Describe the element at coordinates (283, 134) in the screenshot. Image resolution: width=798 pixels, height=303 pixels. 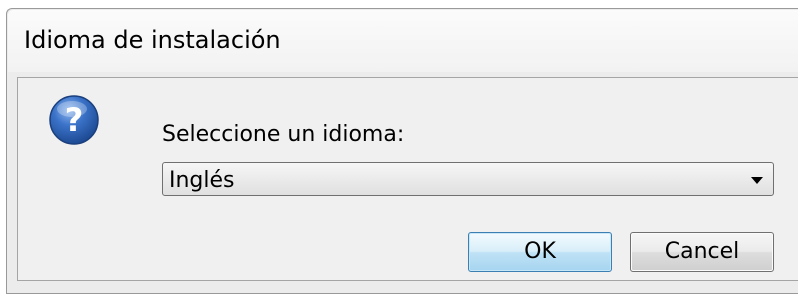
I see `select-language-label: Seleccione un idioma:` at that location.